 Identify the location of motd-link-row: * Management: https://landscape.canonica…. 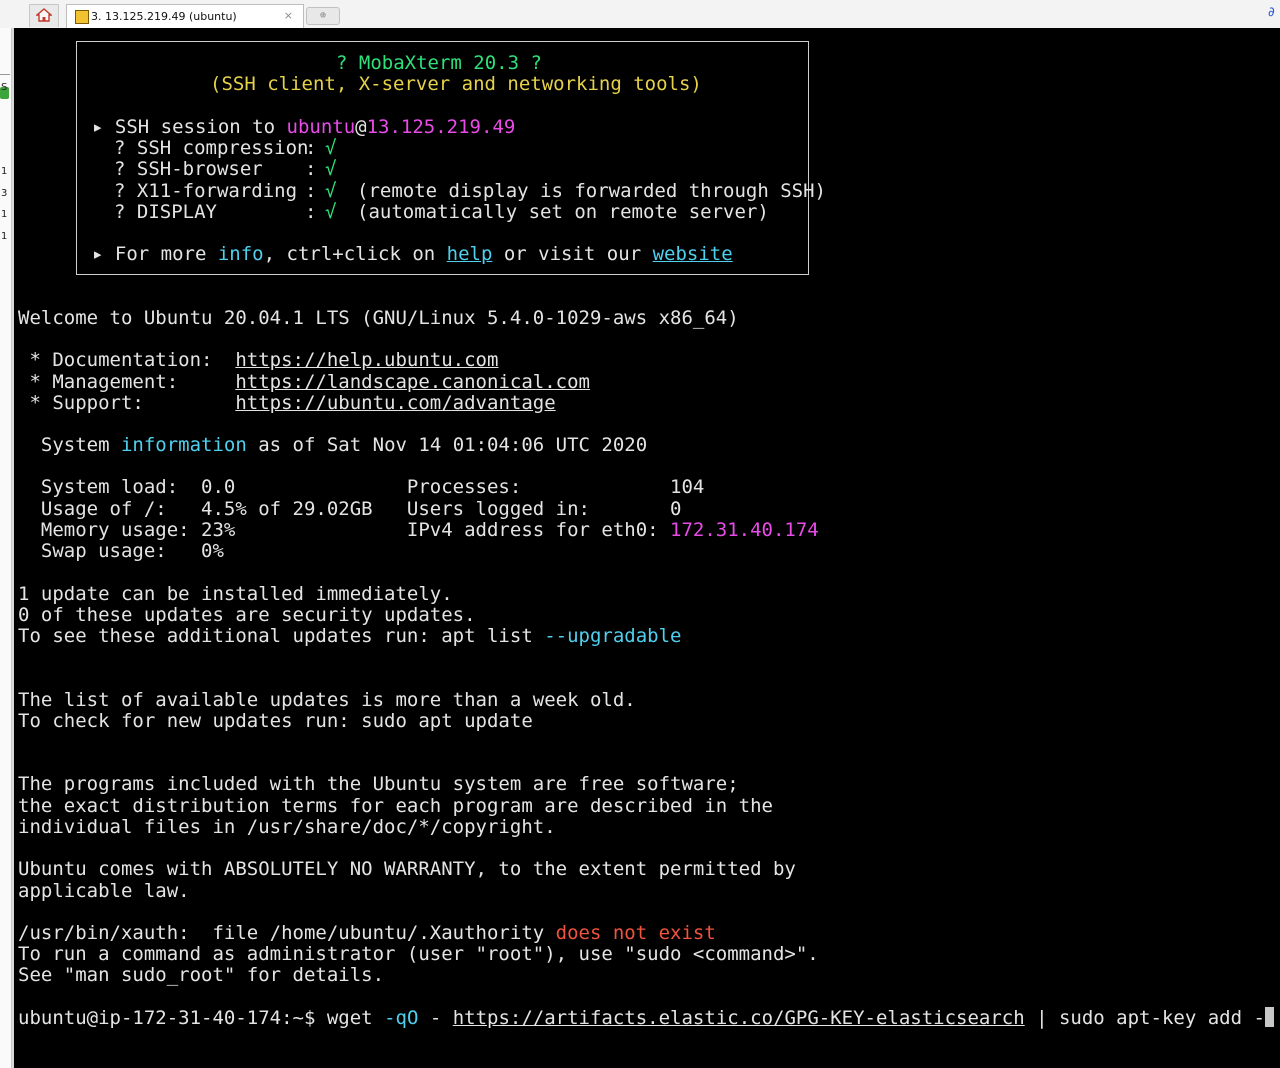
(304, 382).